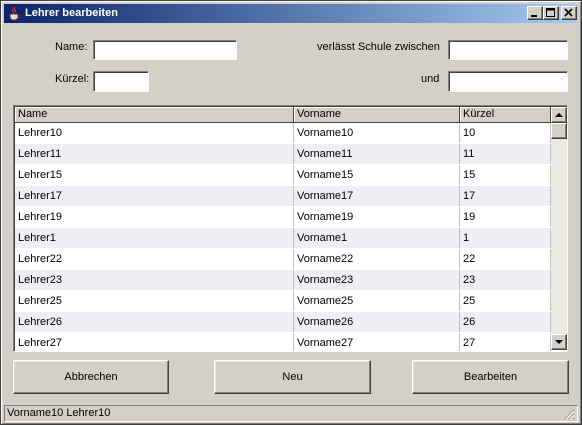 Image resolution: width=582 pixels, height=425 pixels. I want to click on scroll-up-button, so click(559, 115).